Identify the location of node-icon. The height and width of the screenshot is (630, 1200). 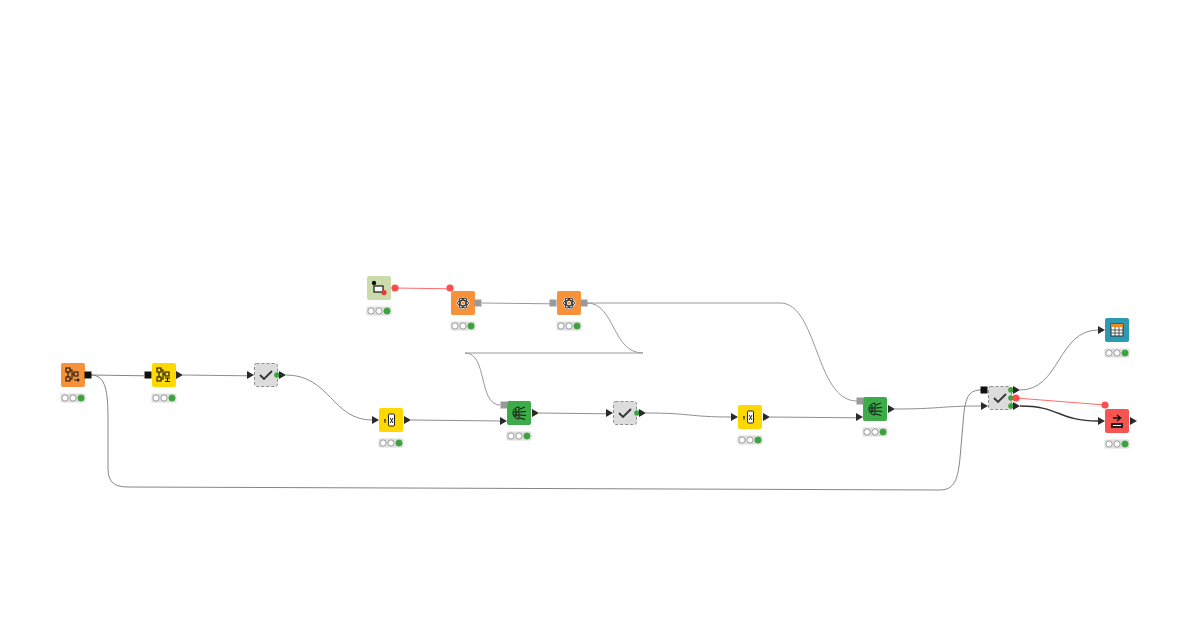
(379, 288).